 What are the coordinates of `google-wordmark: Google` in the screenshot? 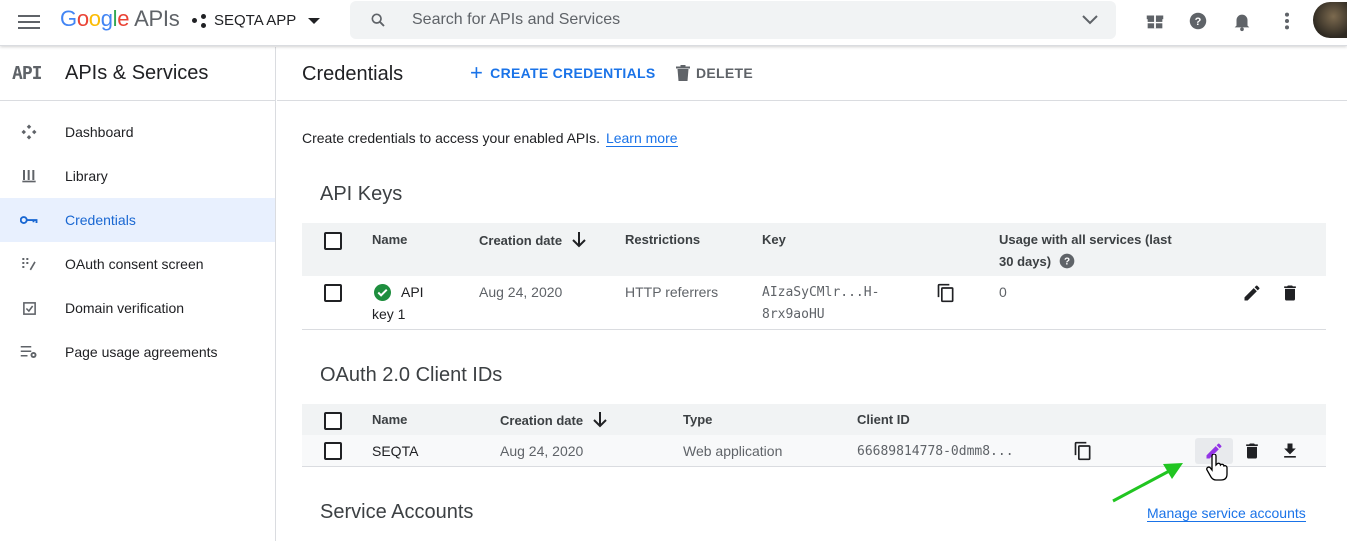 It's located at (95, 18).